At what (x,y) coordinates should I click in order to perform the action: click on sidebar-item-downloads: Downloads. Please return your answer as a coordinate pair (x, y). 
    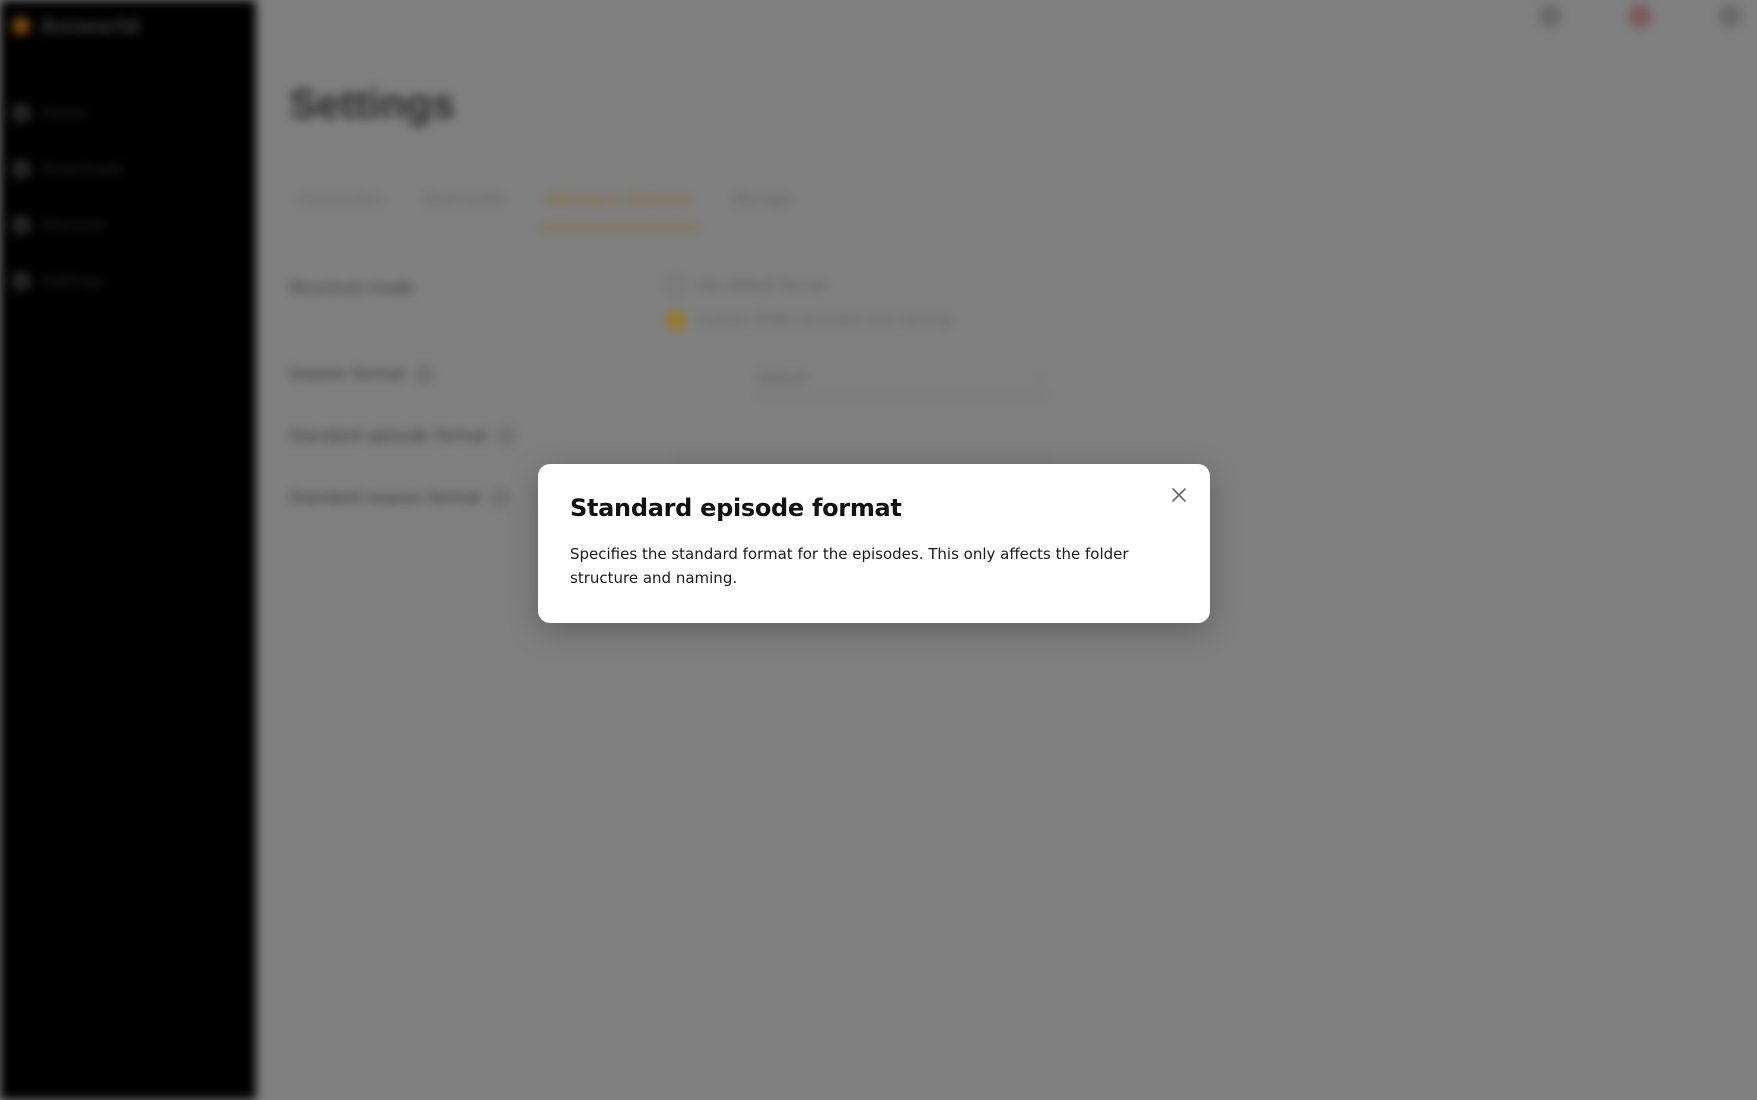
    Looking at the image, I should click on (68, 169).